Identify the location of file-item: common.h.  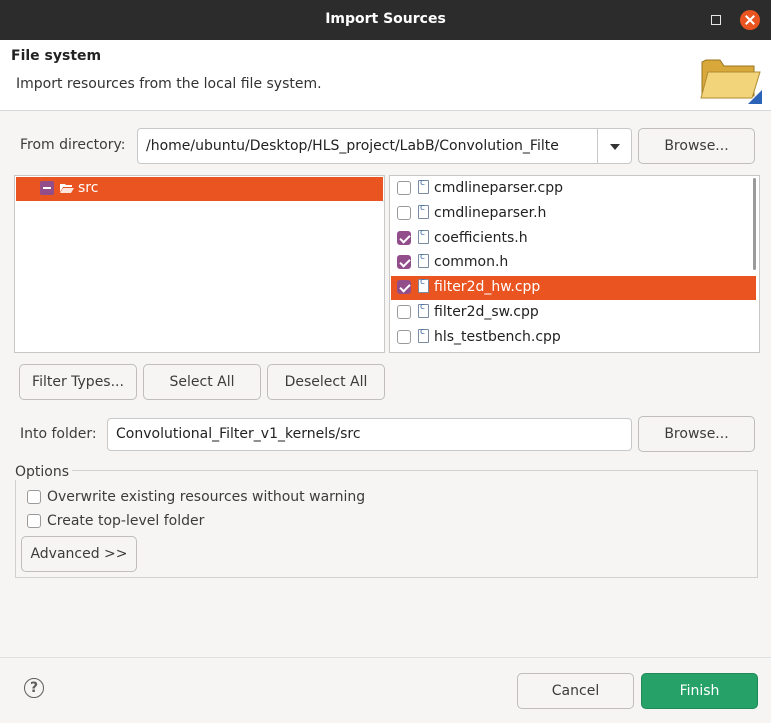
(573, 263).